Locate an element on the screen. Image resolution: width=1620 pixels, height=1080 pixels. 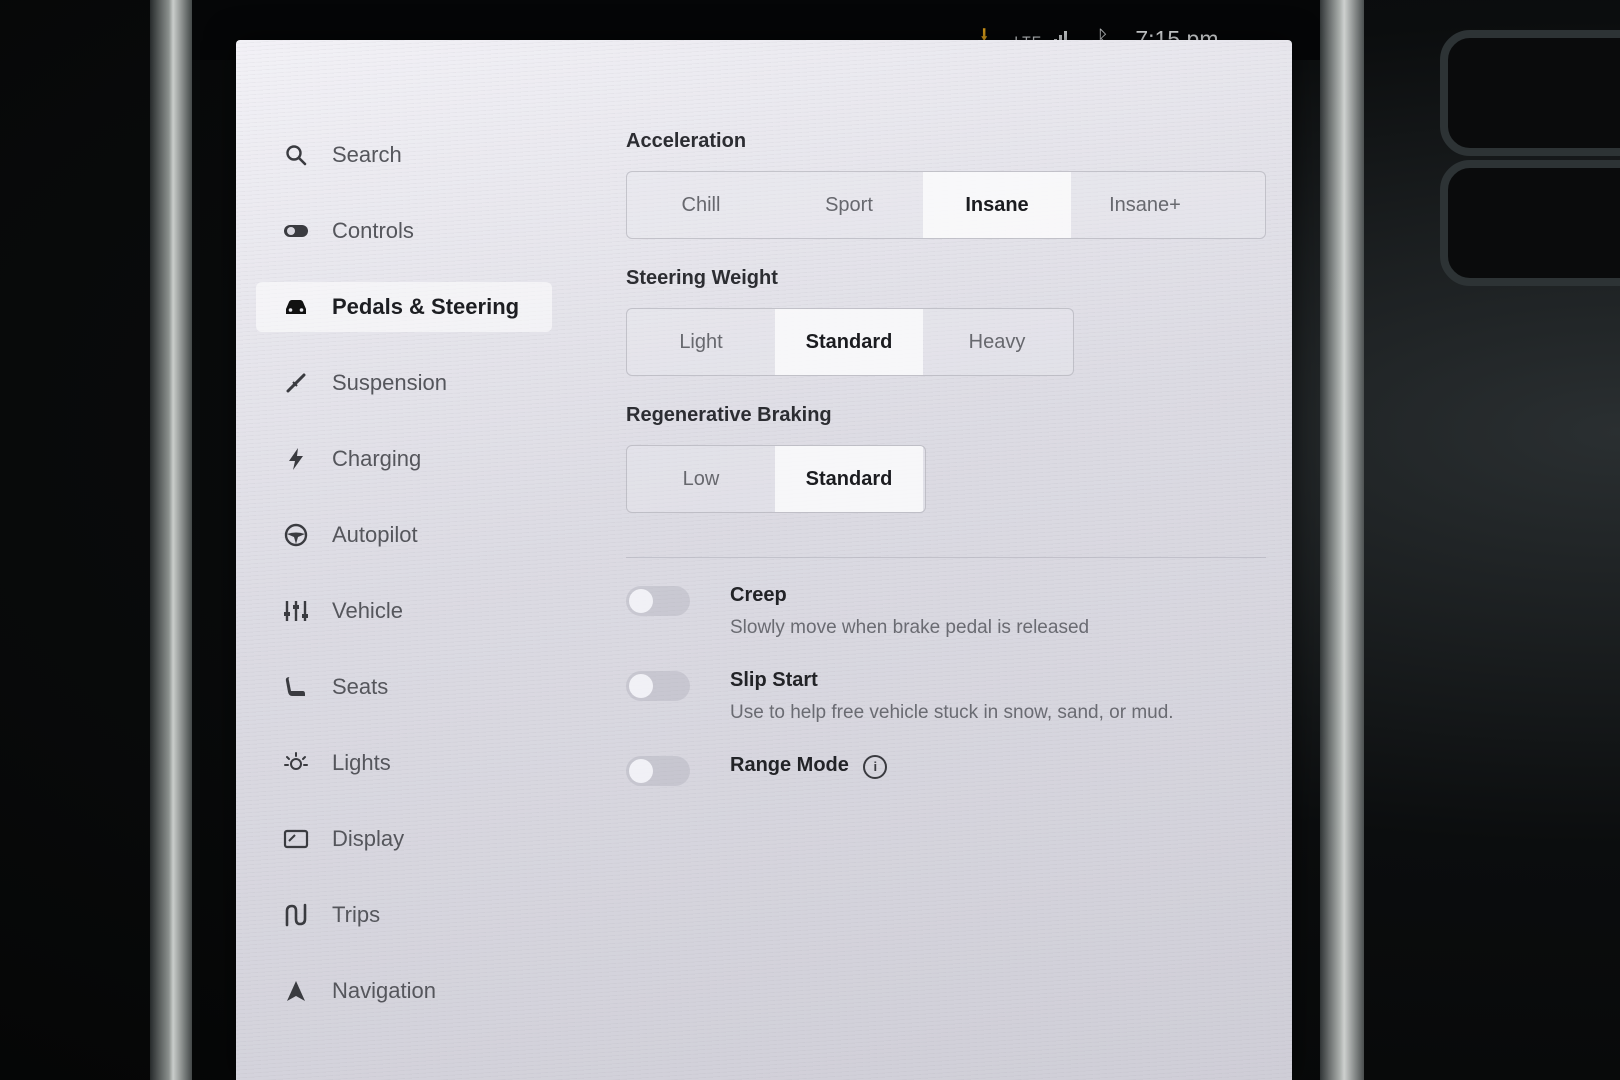
acceleration-title: Acceleration is located at coordinates (686, 141).